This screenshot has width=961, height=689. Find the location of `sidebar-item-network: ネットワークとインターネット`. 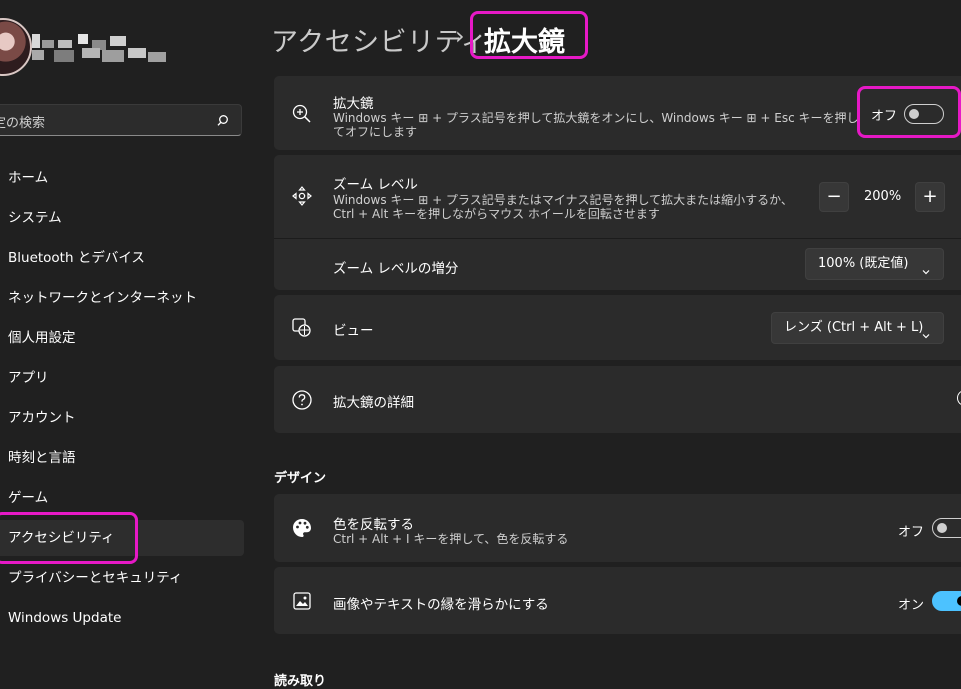

sidebar-item-network: ネットワークとインターネット is located at coordinates (122, 298).